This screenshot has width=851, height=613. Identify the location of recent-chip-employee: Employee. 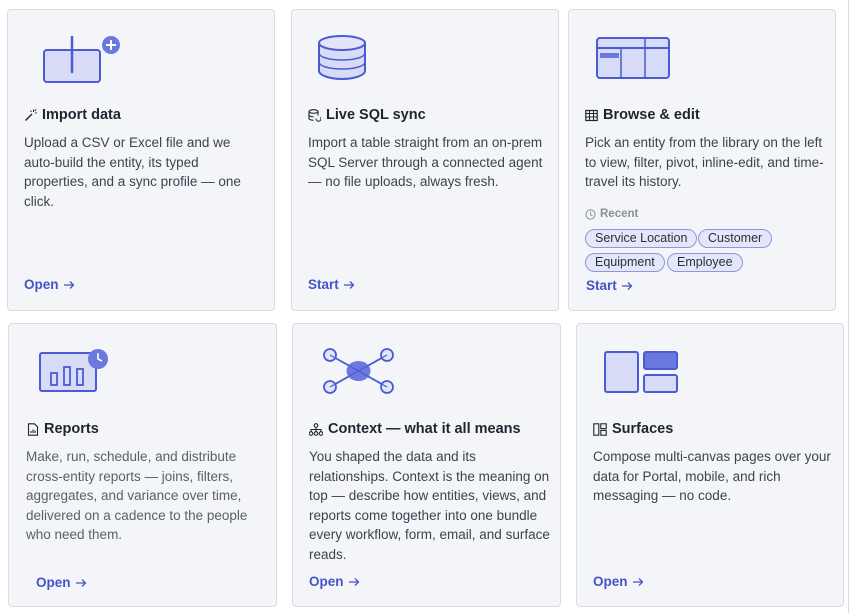
(705, 262).